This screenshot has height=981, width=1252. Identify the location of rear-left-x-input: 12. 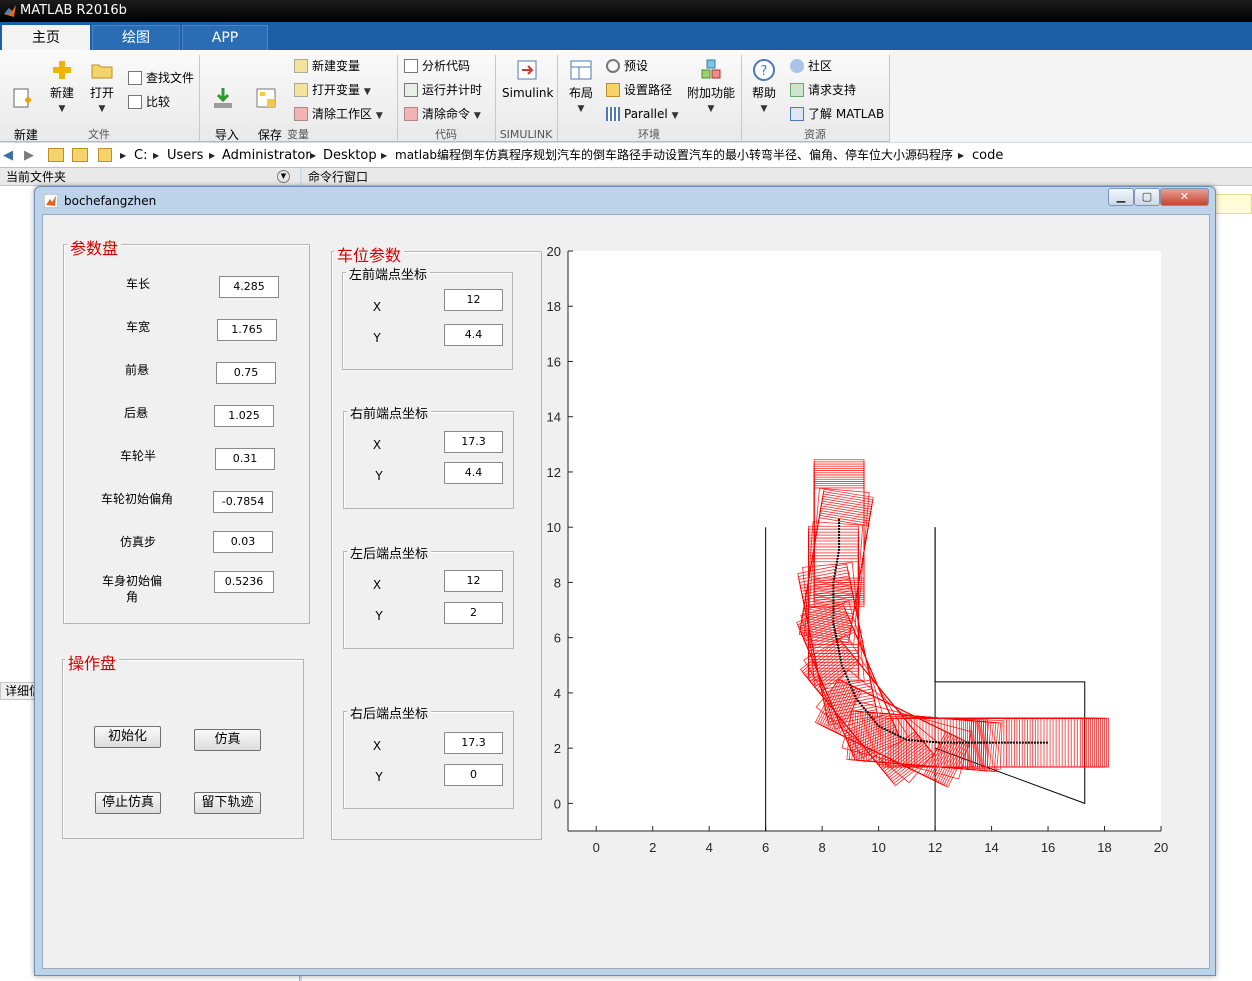
(473, 581).